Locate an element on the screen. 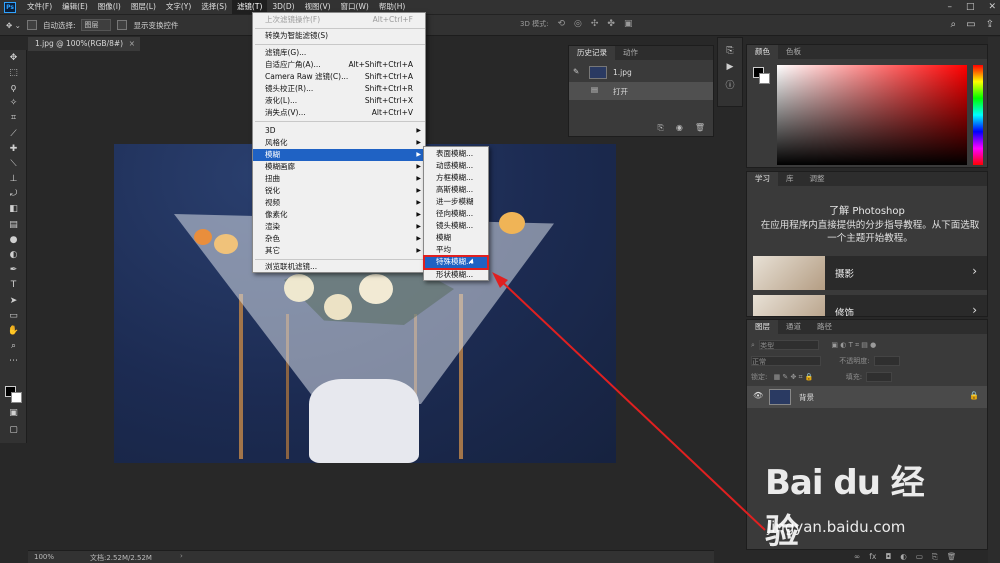  pen-icon: ✒ is located at coordinates (13, 270).